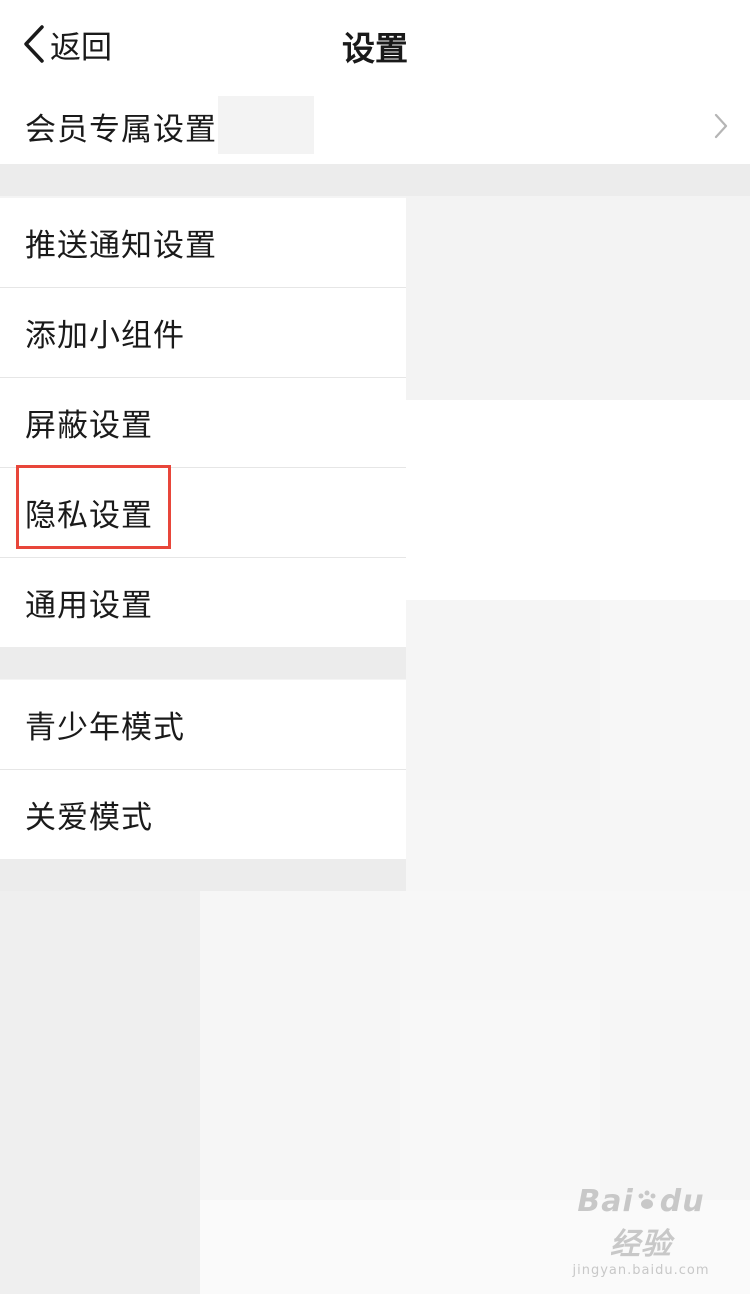  I want to click on settings-item-care-mode: 关爱模式, so click(203, 814).